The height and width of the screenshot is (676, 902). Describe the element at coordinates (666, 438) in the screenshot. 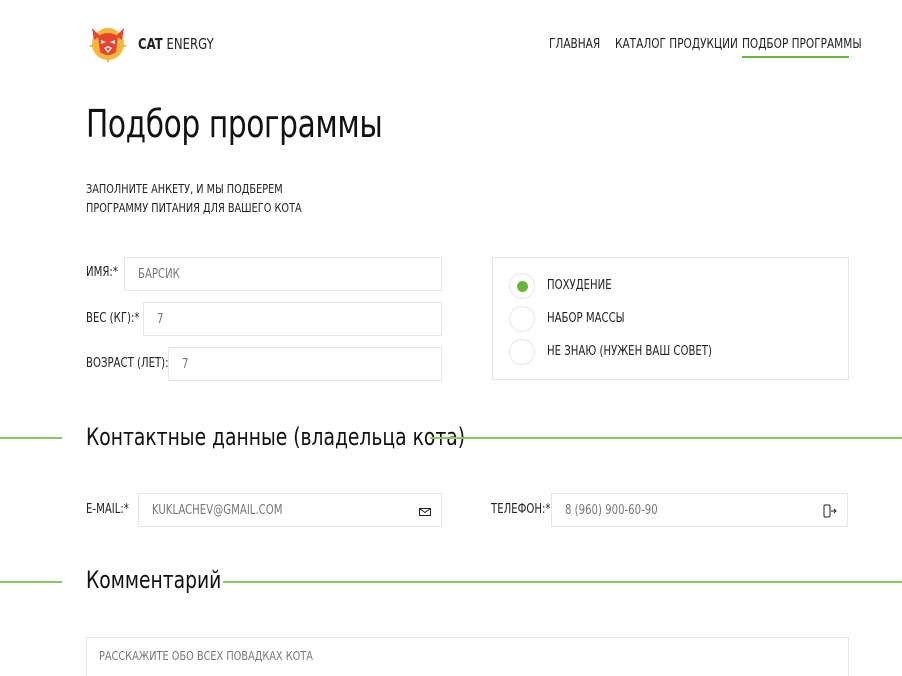

I see `section-divider-right` at that location.